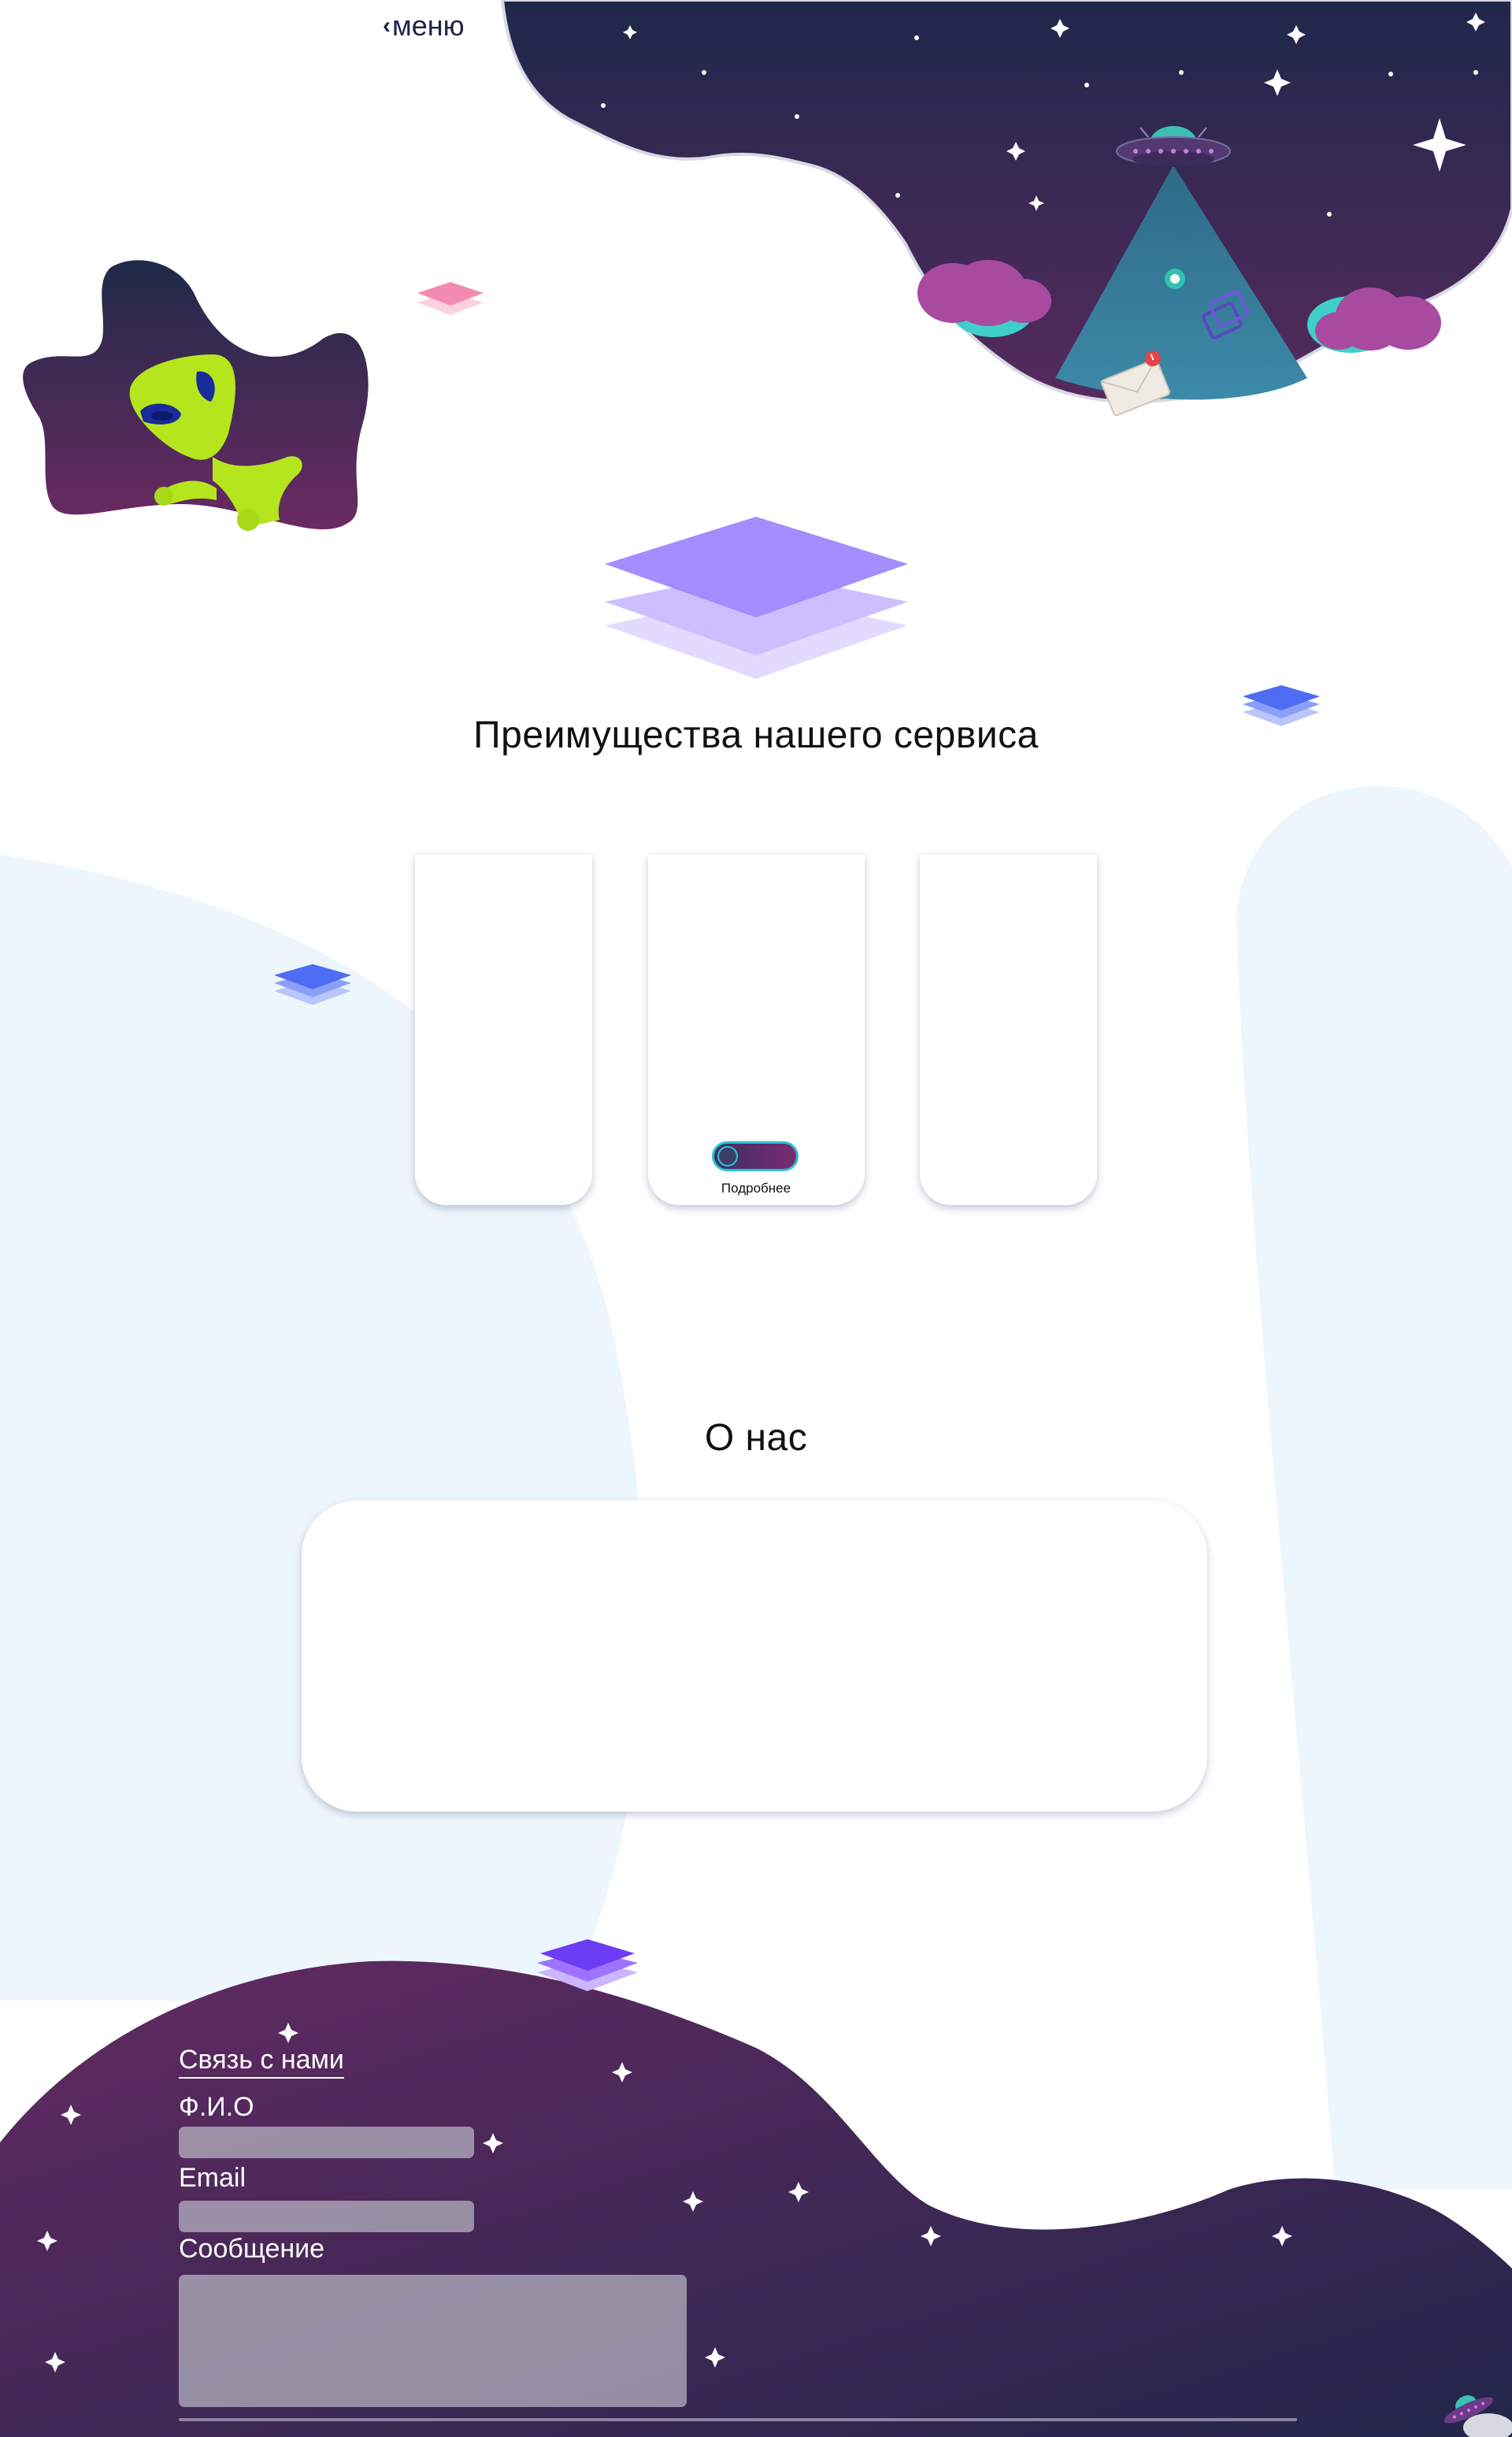  What do you see at coordinates (1175, 279) in the screenshot?
I see `chat-bubble-icon` at bounding box center [1175, 279].